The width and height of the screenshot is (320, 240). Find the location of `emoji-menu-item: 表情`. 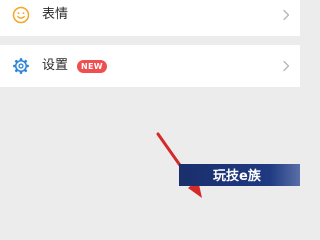

emoji-menu-item: 表情 is located at coordinates (150, 18).